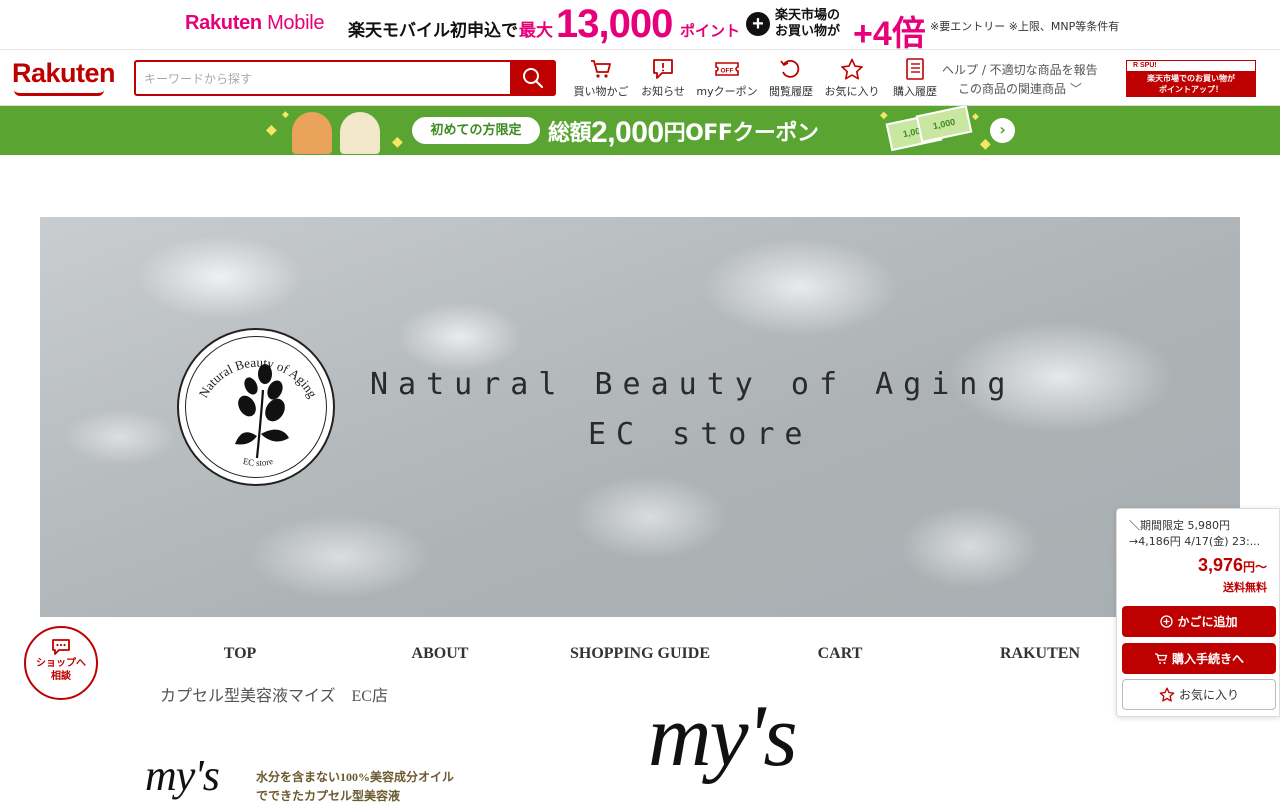 This screenshot has height=806, width=1280. What do you see at coordinates (683, 132) in the screenshot?
I see `coupon-headline: 総額2,000円OFFクーポン` at bounding box center [683, 132].